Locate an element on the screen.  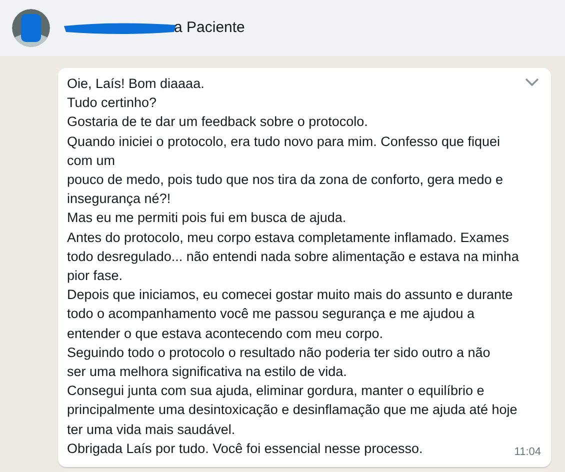
message-line: Tudo certinho? is located at coordinates (112, 103).